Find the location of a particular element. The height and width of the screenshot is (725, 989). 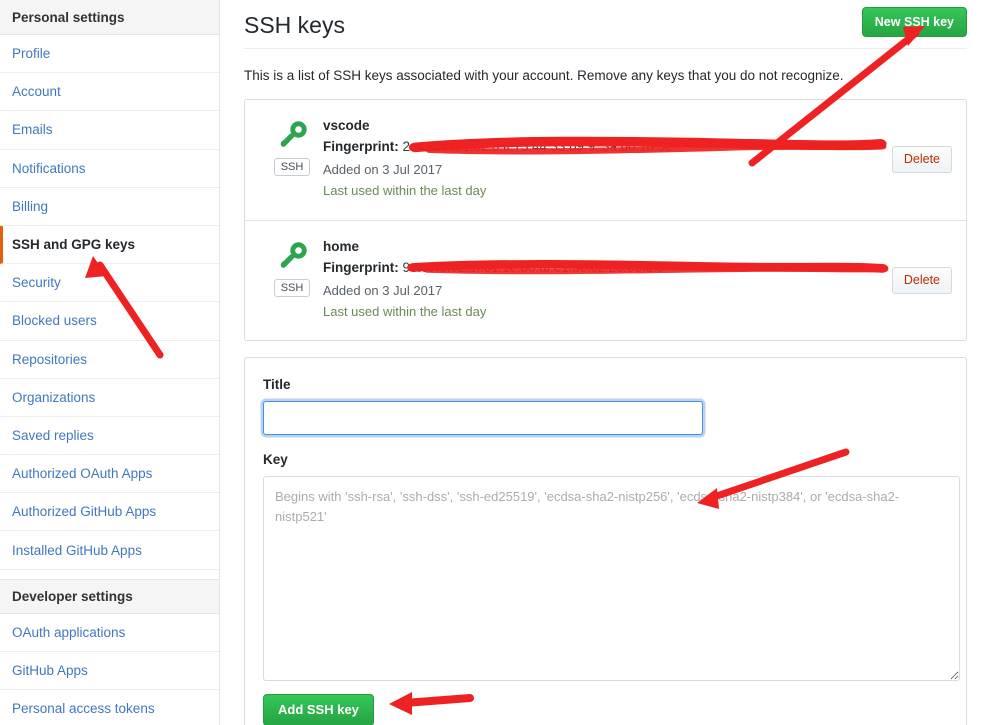

sidebar-item-organizations: Organizations is located at coordinates (109, 397).